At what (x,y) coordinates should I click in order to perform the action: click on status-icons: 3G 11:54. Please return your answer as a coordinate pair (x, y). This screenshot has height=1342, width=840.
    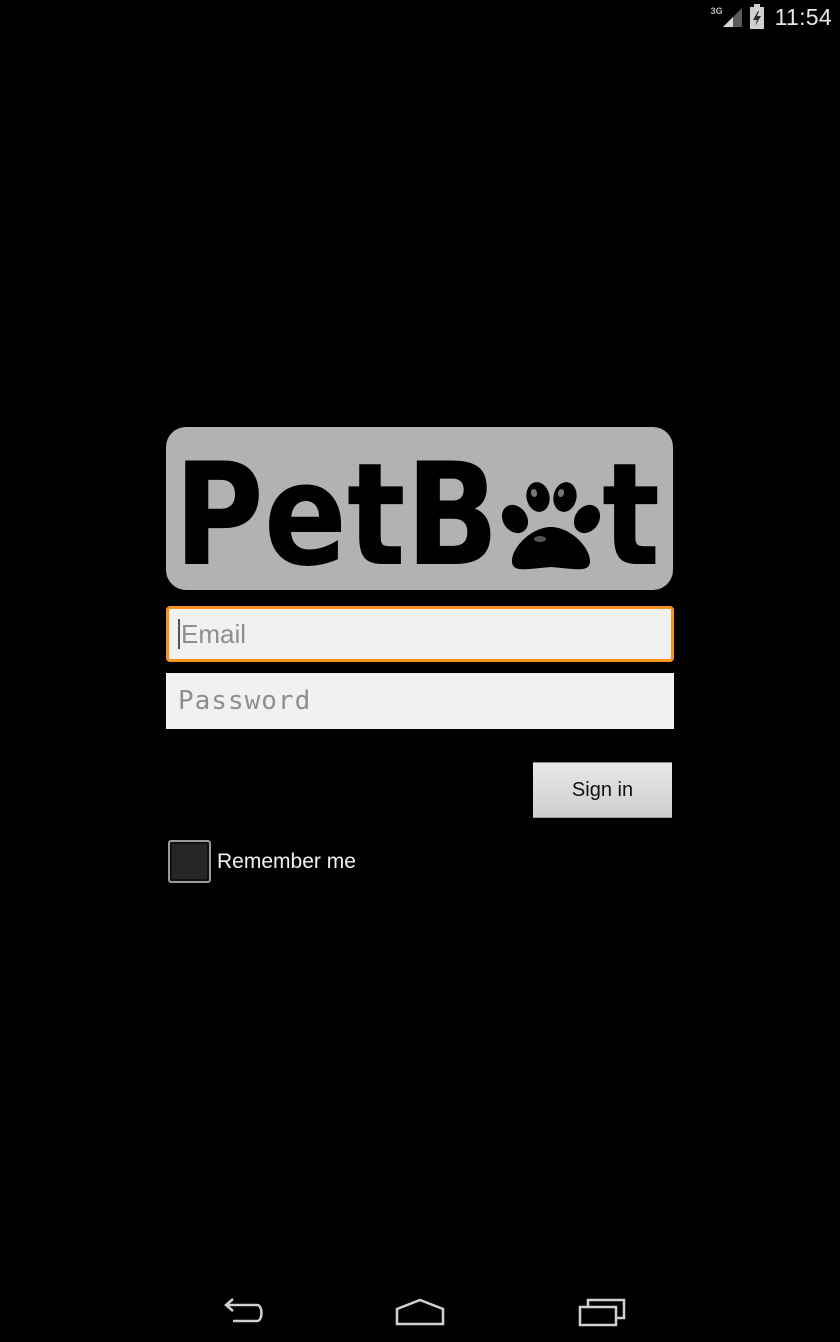
    Looking at the image, I should click on (771, 17).